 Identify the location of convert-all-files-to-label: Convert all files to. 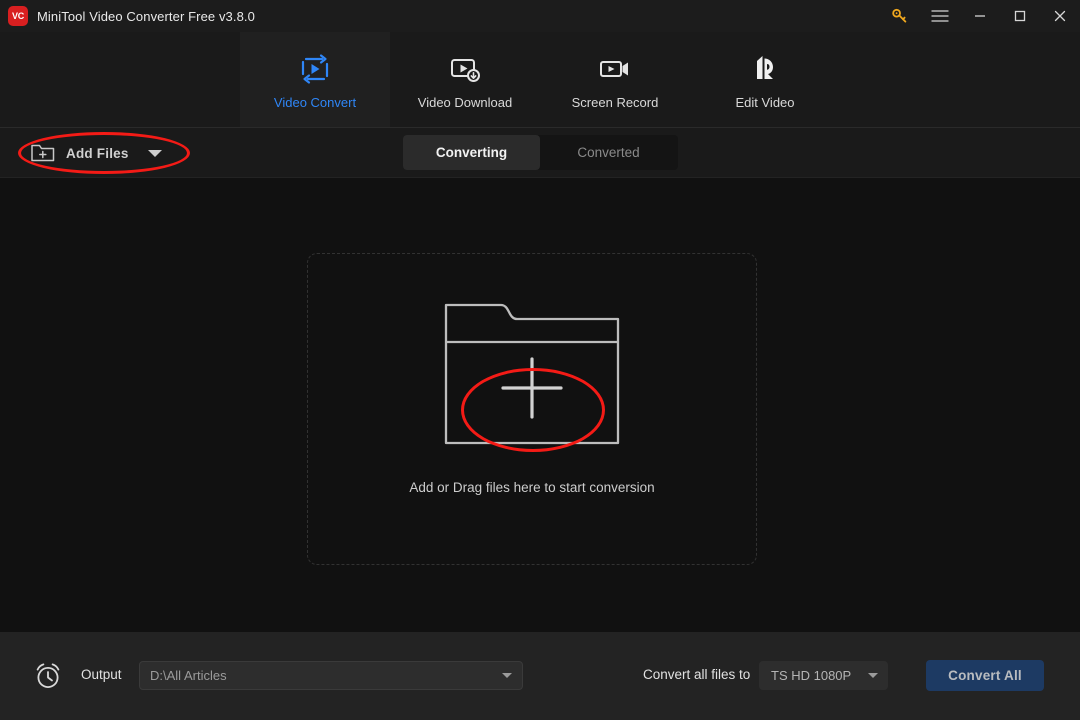
(697, 674).